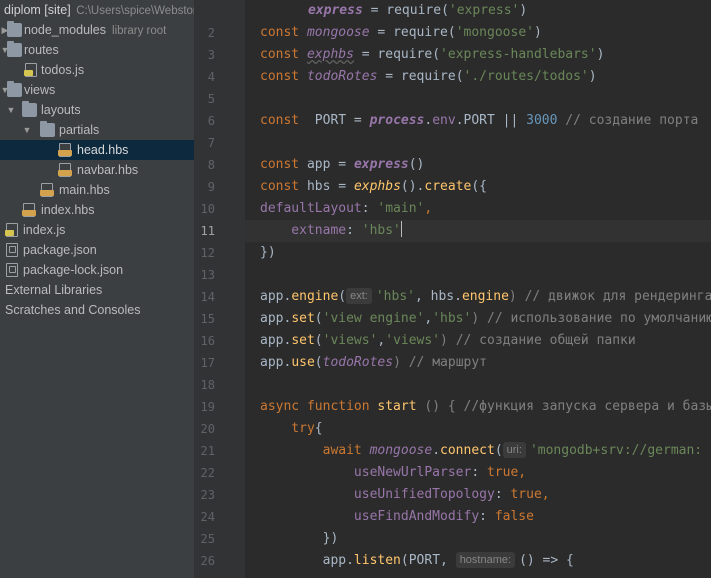 The height and width of the screenshot is (578, 711). Describe the element at coordinates (211, 99) in the screenshot. I see `line-number: 5` at that location.